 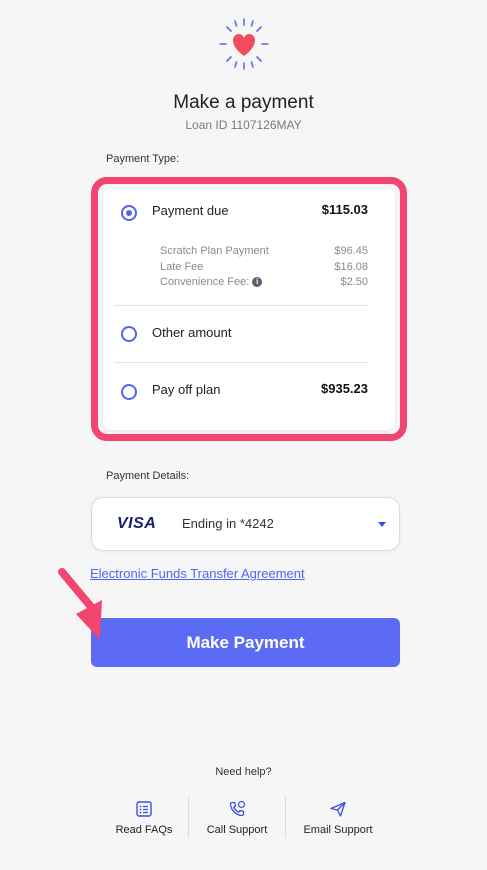 What do you see at coordinates (338, 809) in the screenshot?
I see `send-icon` at bounding box center [338, 809].